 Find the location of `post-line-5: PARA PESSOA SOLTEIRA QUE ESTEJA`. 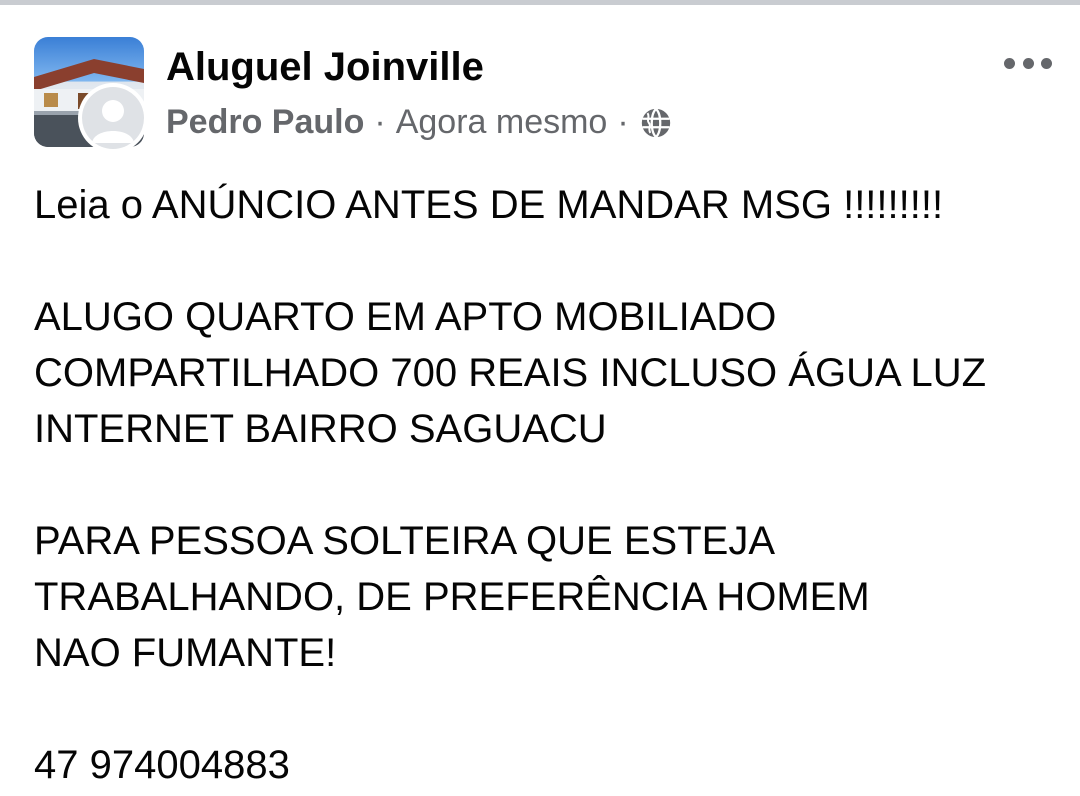

post-line-5: PARA PESSOA SOLTEIRA QUE ESTEJA is located at coordinates (404, 541).